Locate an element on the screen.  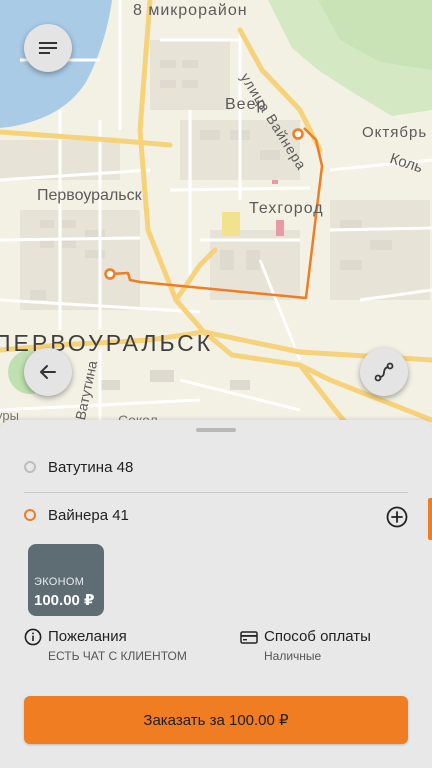
destination-address-row: Вайнера 41 is located at coordinates (216, 515).